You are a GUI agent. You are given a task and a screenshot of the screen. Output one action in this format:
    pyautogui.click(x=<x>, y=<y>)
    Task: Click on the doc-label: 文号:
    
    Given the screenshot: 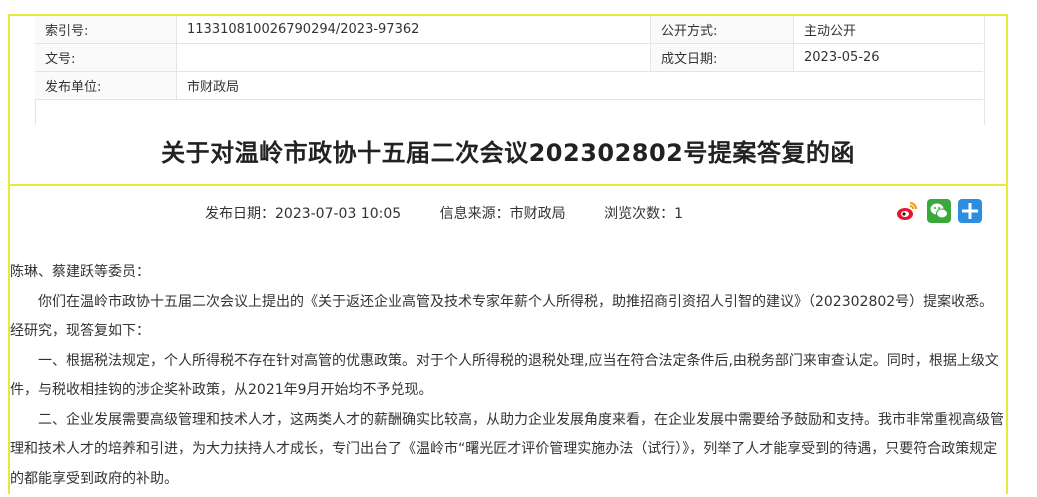 What is the action you would take?
    pyautogui.click(x=106, y=57)
    